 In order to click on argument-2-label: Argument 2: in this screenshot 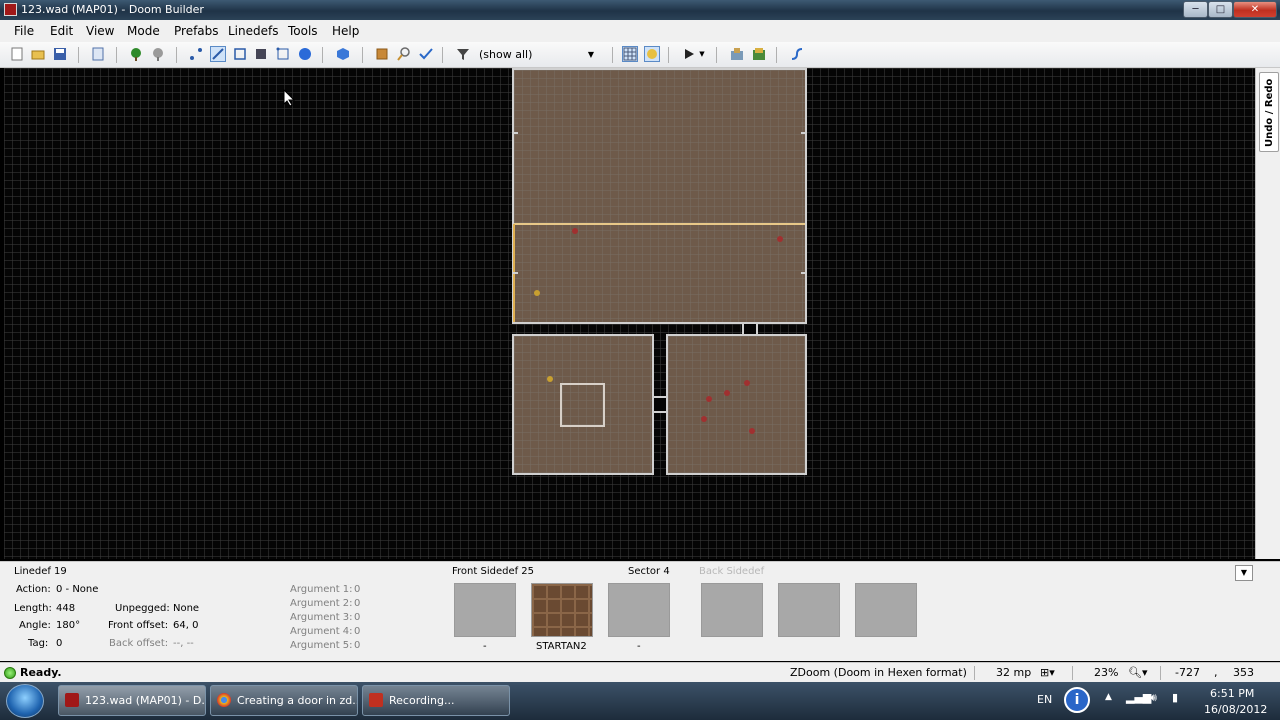, I will do `click(321, 603)`.